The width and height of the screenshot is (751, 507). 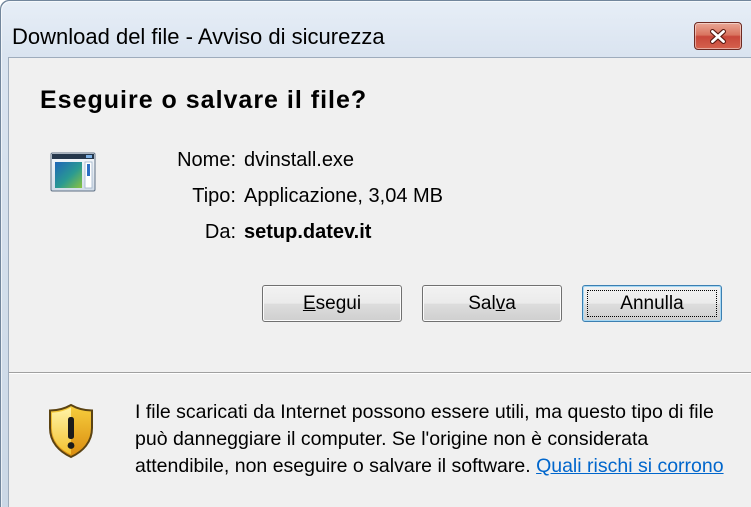 I want to click on save-button-label: Salva, so click(x=492, y=303).